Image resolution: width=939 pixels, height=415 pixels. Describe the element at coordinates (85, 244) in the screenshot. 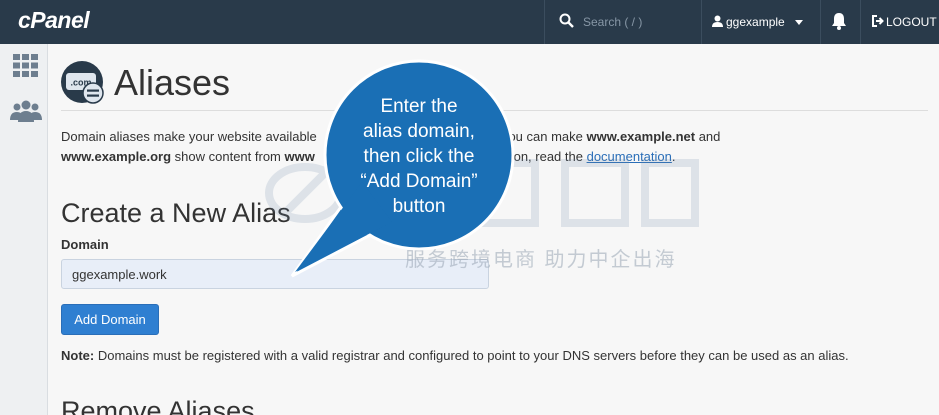

I see `domain-label: Domain` at that location.